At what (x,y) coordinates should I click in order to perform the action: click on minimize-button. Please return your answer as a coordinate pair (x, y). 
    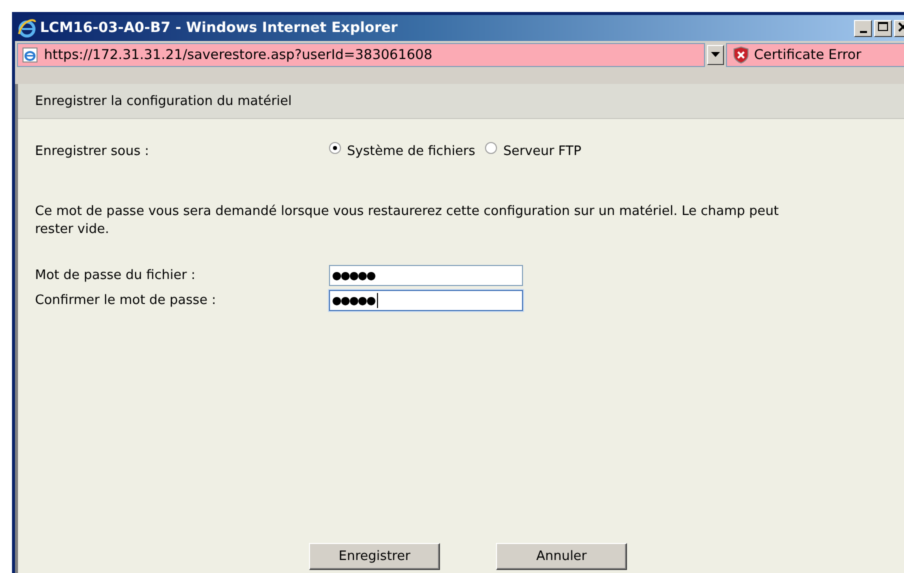
    Looking at the image, I should click on (863, 28).